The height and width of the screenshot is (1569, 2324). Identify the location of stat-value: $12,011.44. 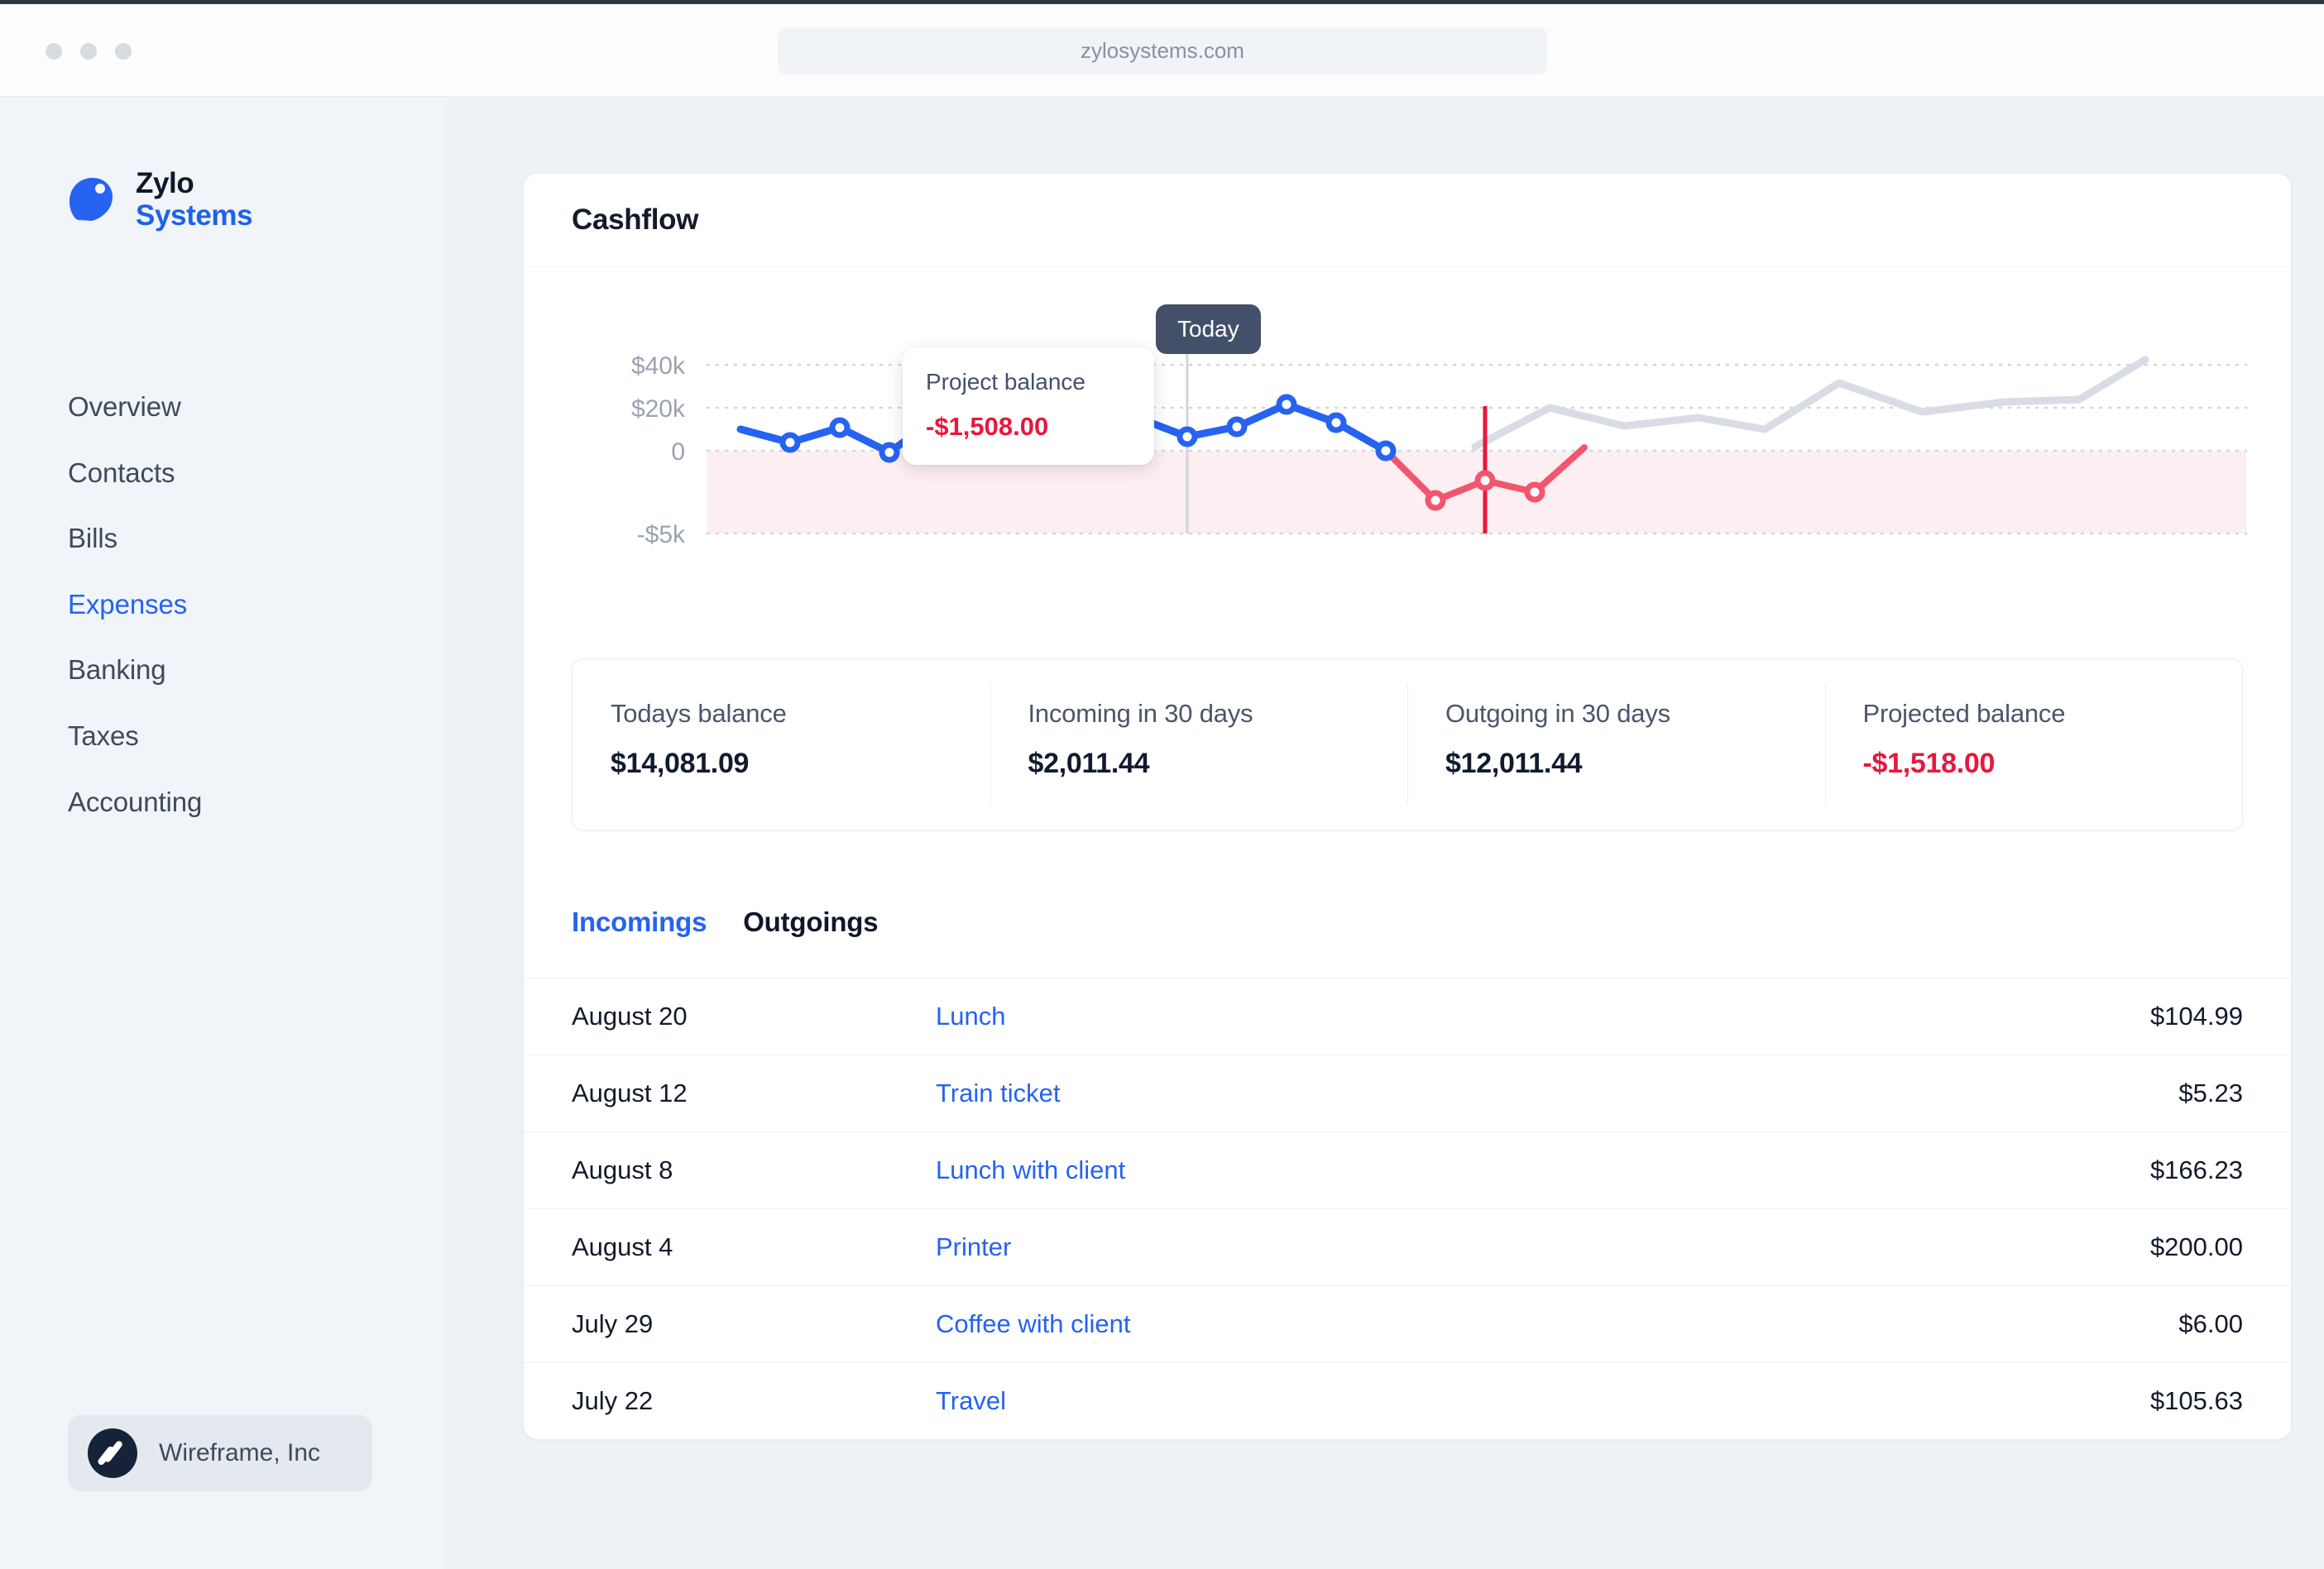
(1514, 763).